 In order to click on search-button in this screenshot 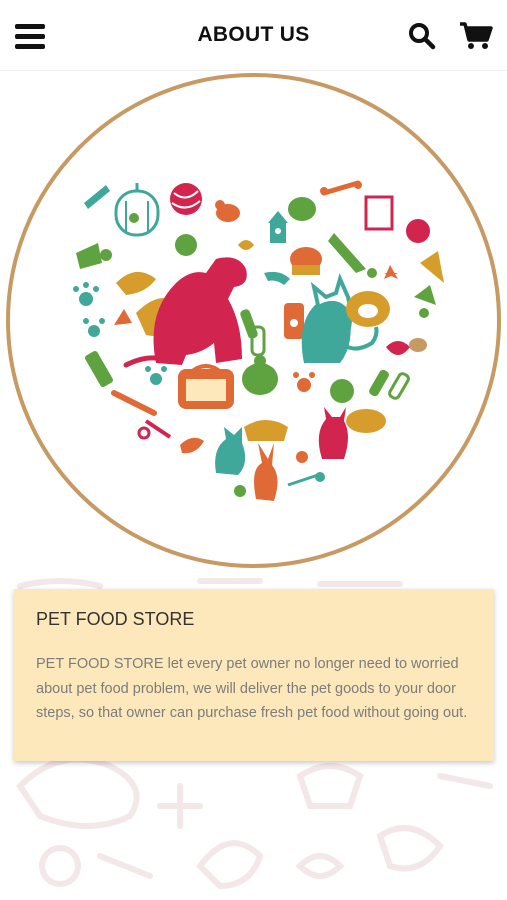, I will do `click(422, 36)`.